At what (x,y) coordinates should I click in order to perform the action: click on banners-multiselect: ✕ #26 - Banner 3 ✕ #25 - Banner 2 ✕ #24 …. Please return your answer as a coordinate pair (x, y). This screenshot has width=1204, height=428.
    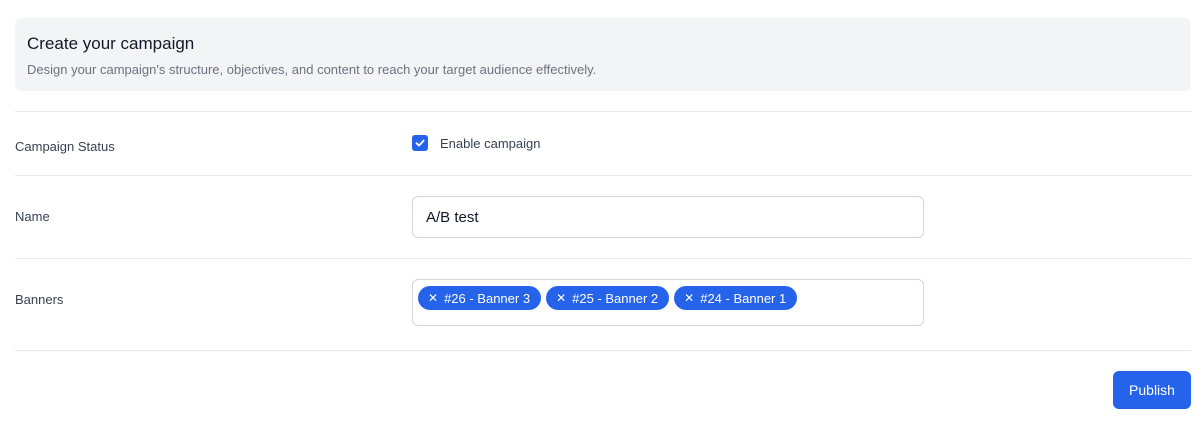
    Looking at the image, I should click on (668, 302).